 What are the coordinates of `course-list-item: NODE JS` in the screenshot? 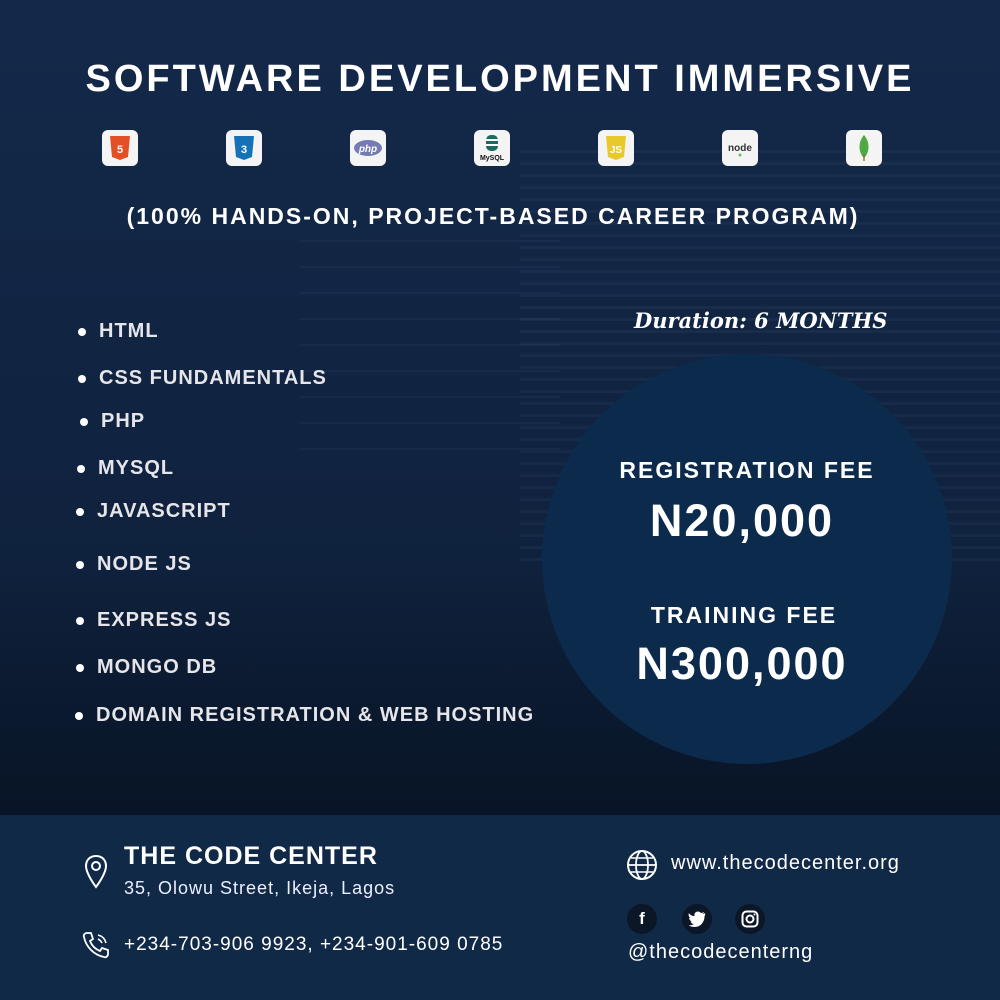 It's located at (134, 564).